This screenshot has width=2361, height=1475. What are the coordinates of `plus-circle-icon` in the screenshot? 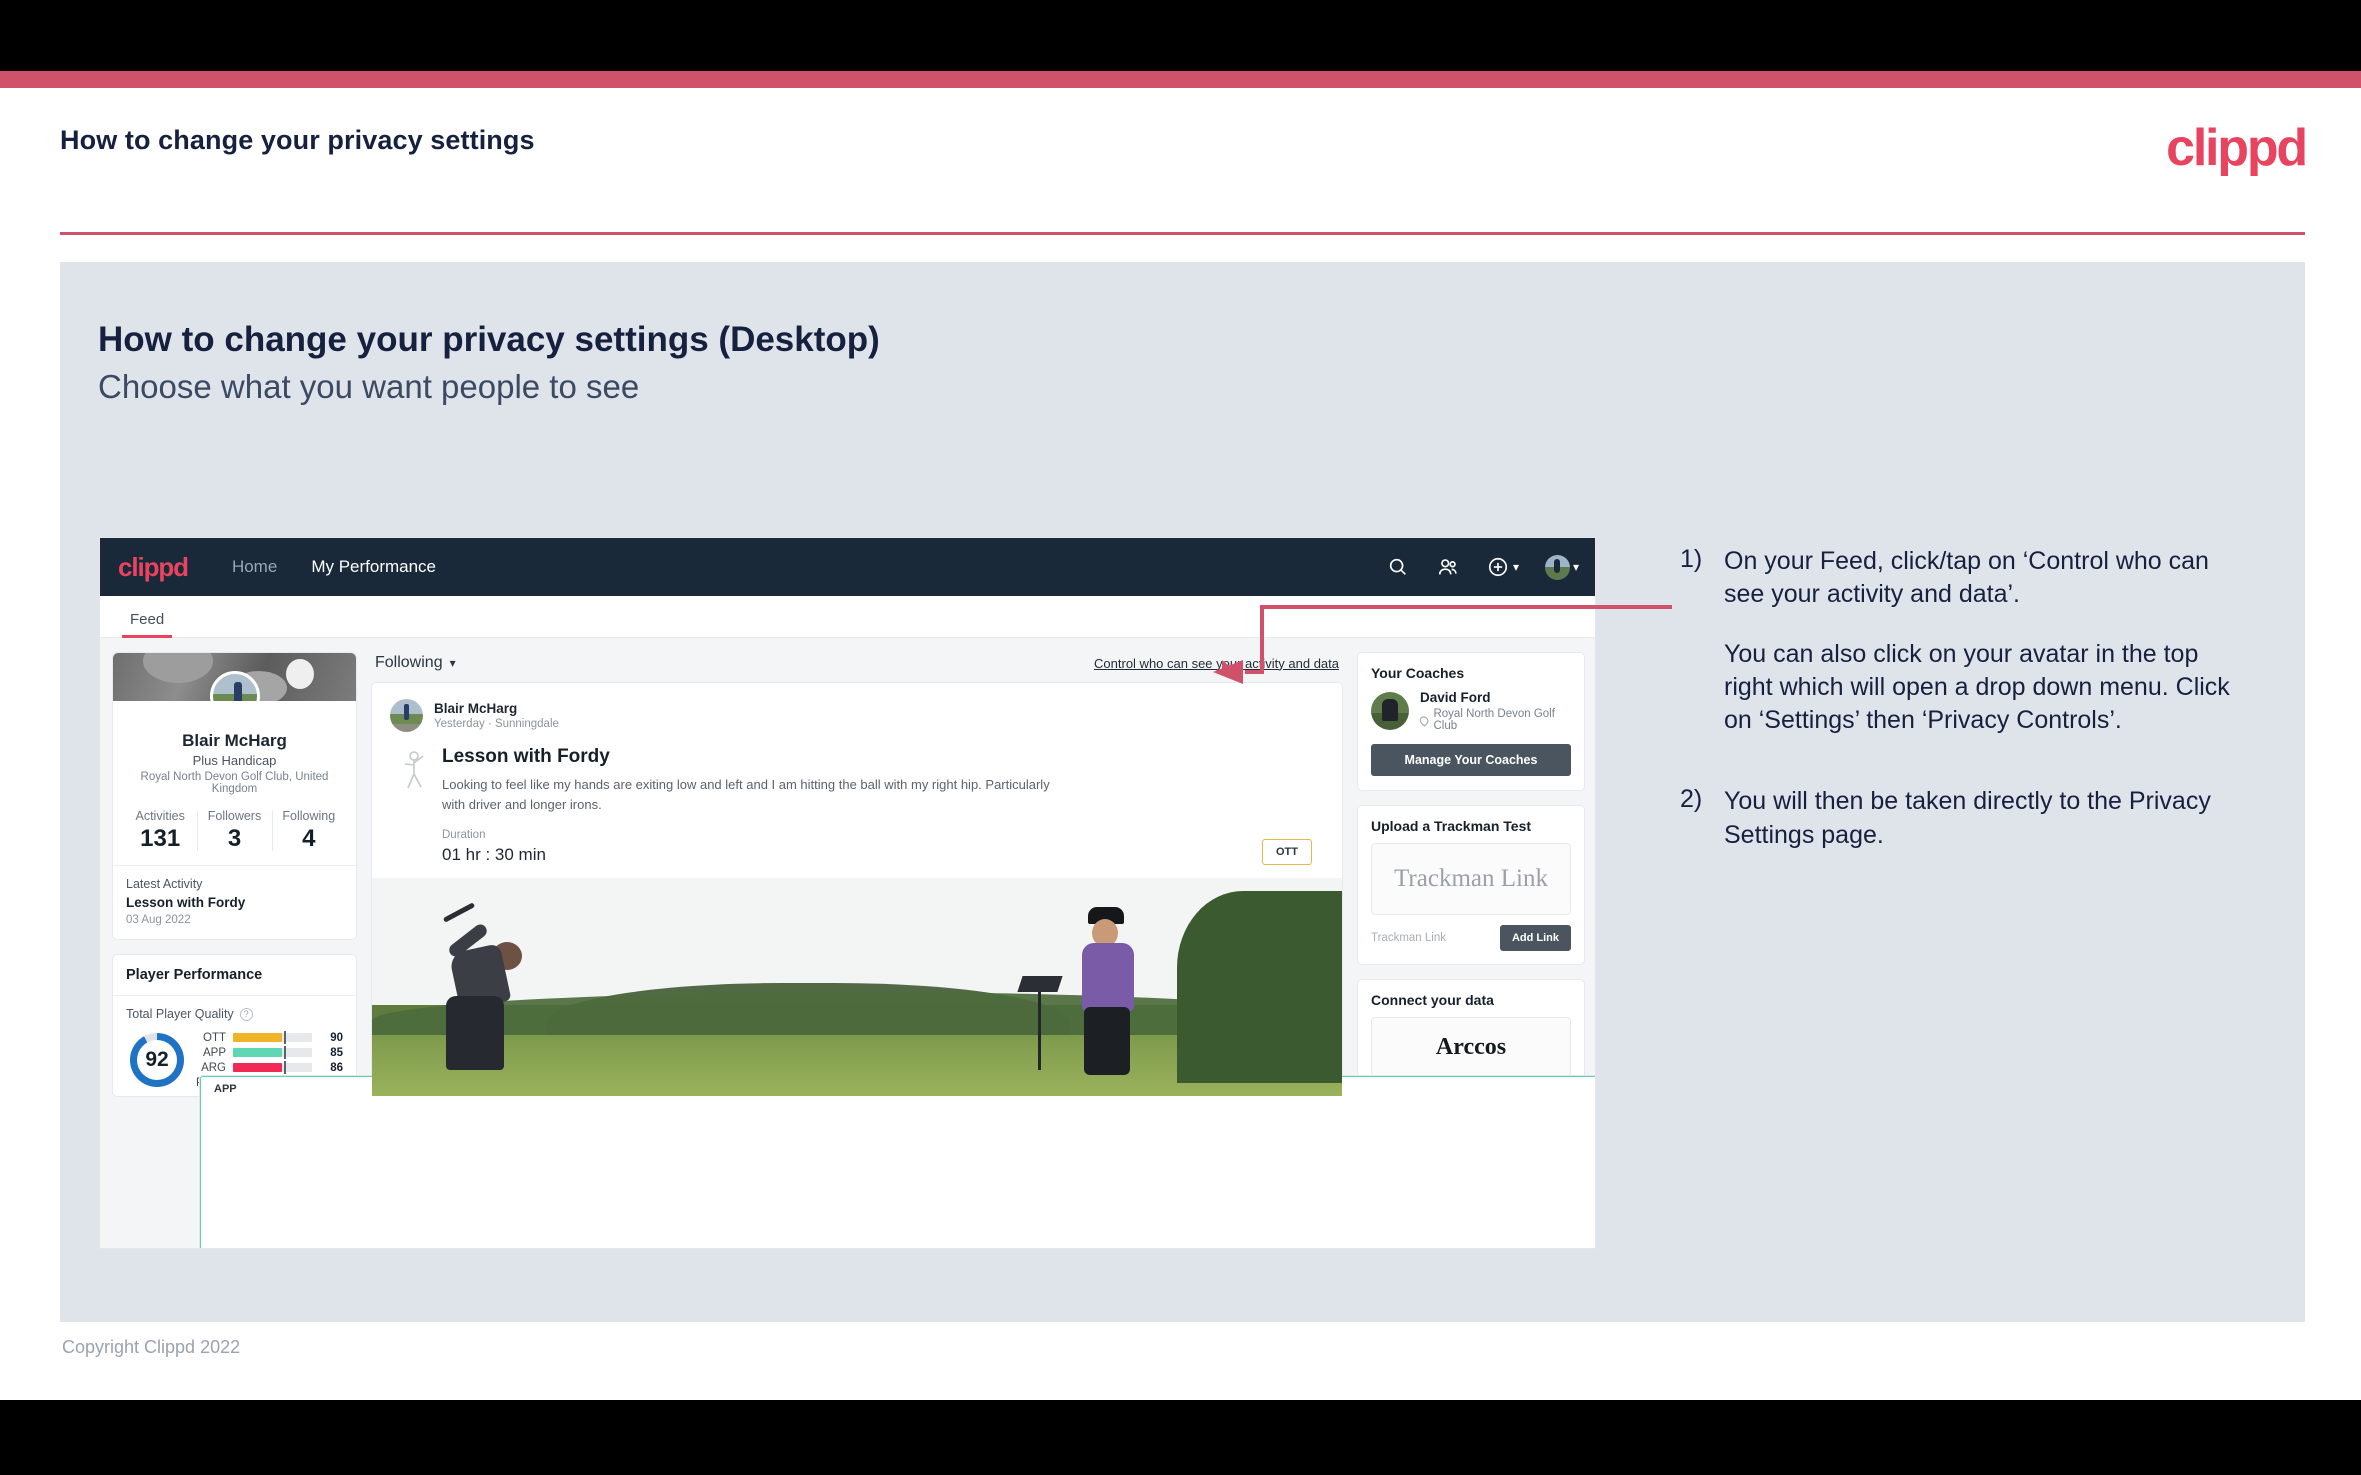 It's located at (1498, 567).